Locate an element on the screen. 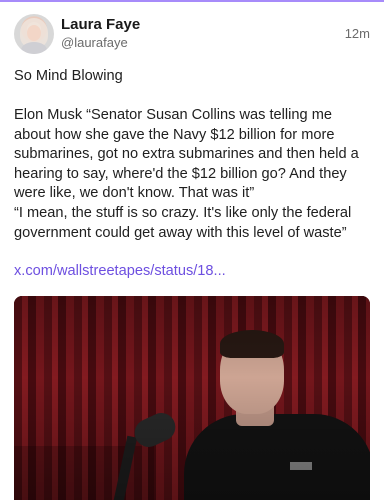 The width and height of the screenshot is (384, 500). top-accent-bar is located at coordinates (192, 1).